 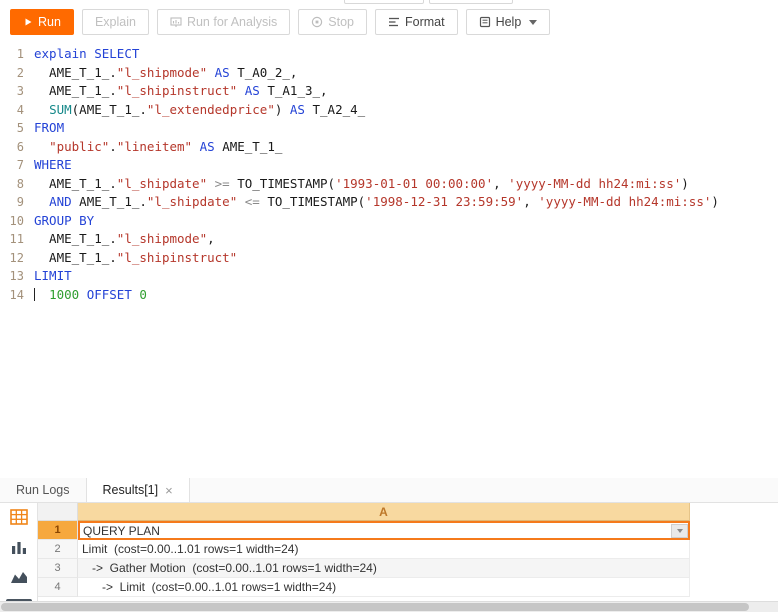 I want to click on run-for-analysis-label: Run for Analysis, so click(x=232, y=22).